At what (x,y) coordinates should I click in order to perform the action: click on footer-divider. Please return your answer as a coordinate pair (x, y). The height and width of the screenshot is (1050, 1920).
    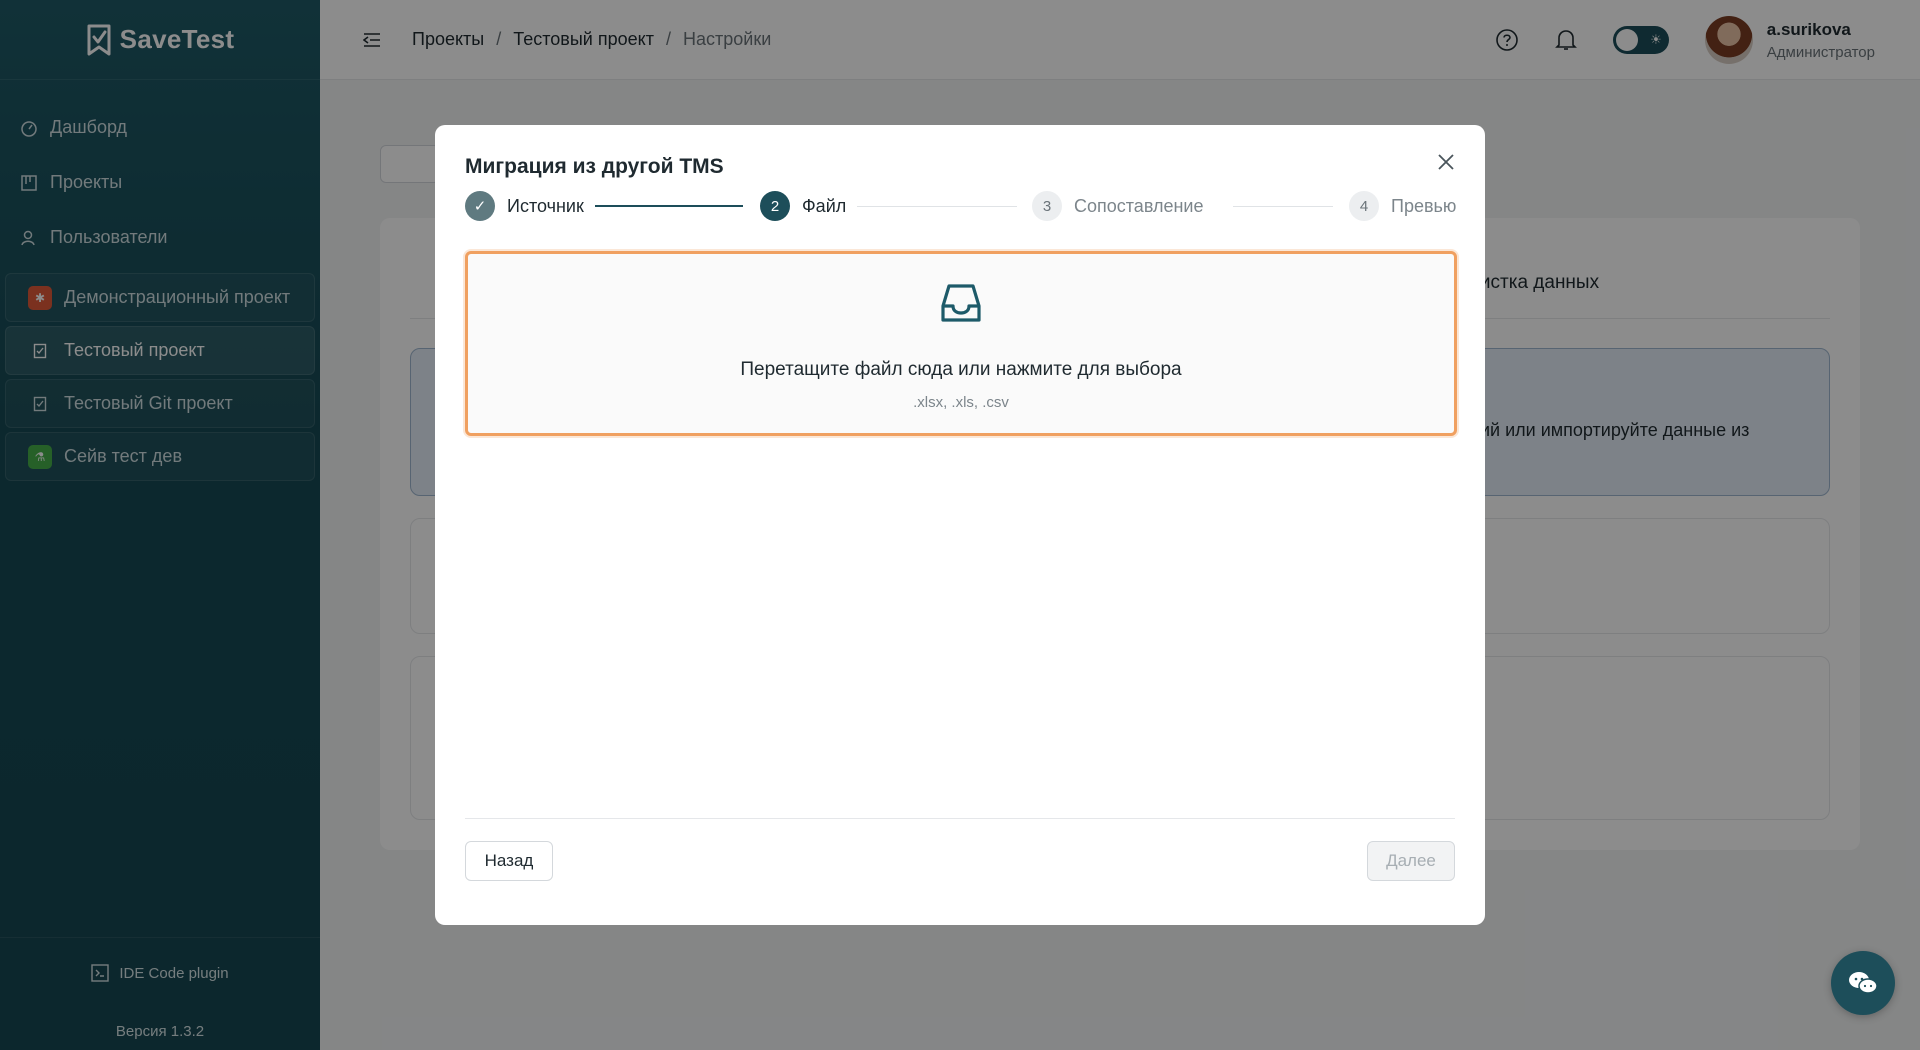
    Looking at the image, I should click on (960, 818).